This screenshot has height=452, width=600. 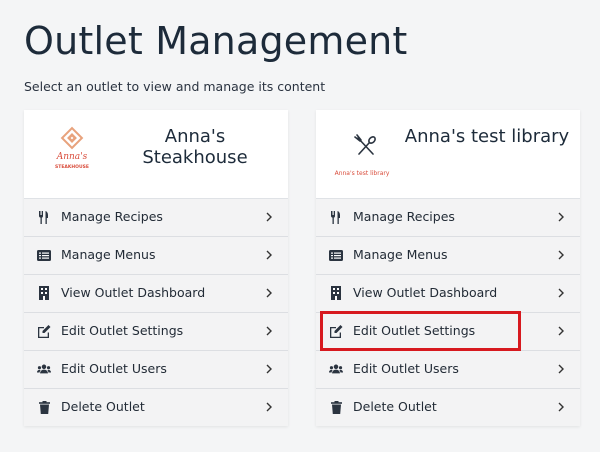 What do you see at coordinates (448, 154) in the screenshot?
I see `outlet-card-header: Anna's test library Anna's test library` at bounding box center [448, 154].